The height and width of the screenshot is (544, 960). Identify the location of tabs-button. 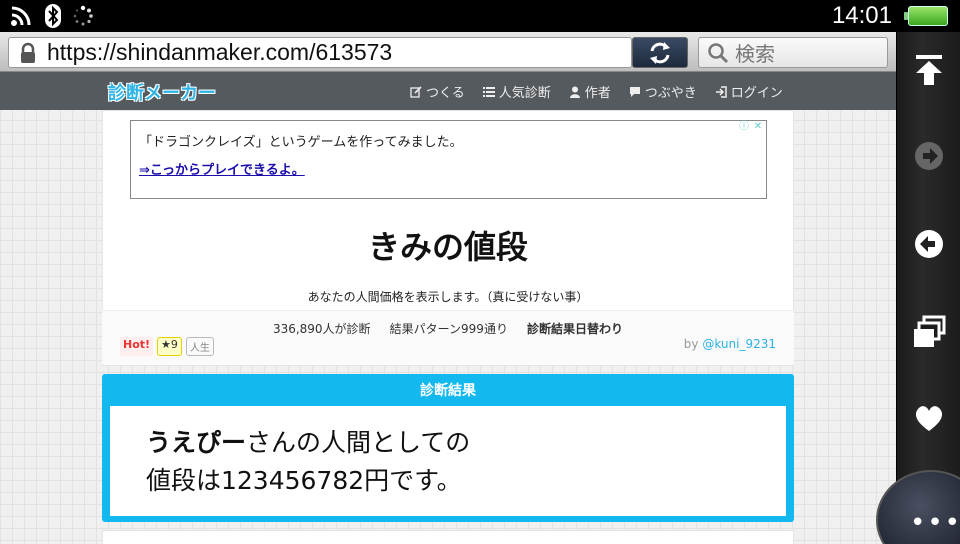
(929, 332).